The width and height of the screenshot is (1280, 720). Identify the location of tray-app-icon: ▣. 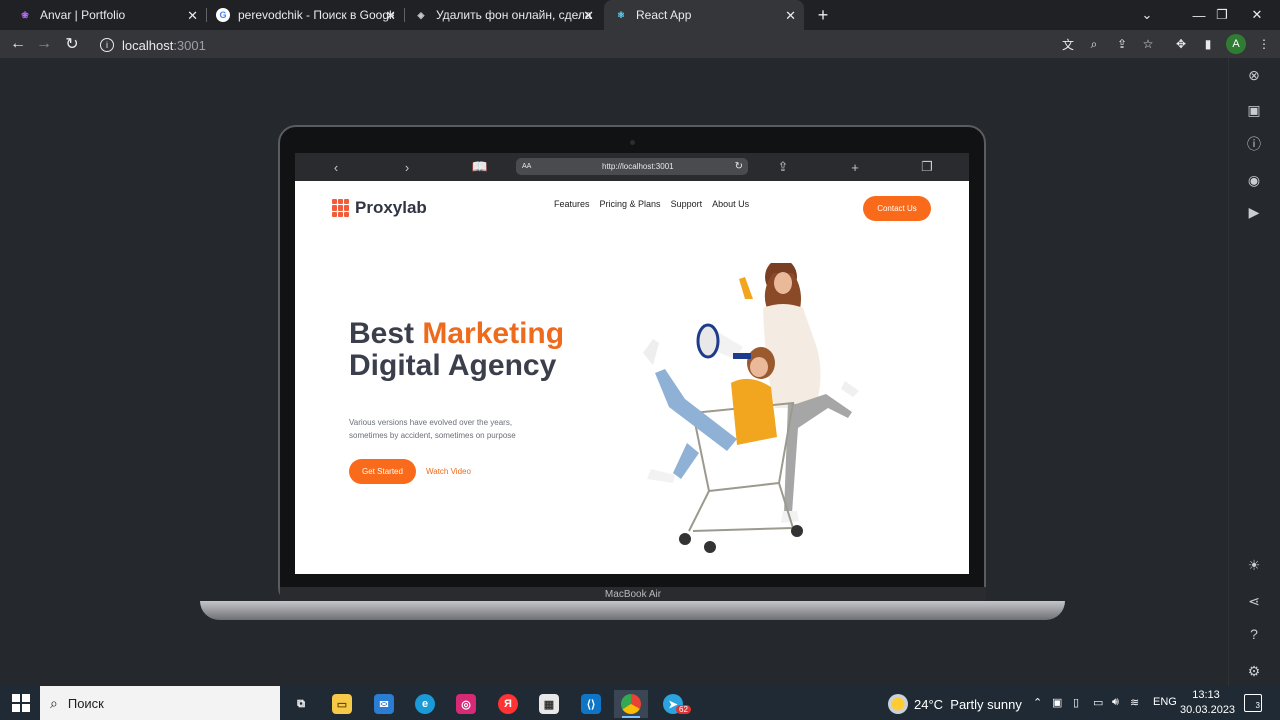
(1057, 702).